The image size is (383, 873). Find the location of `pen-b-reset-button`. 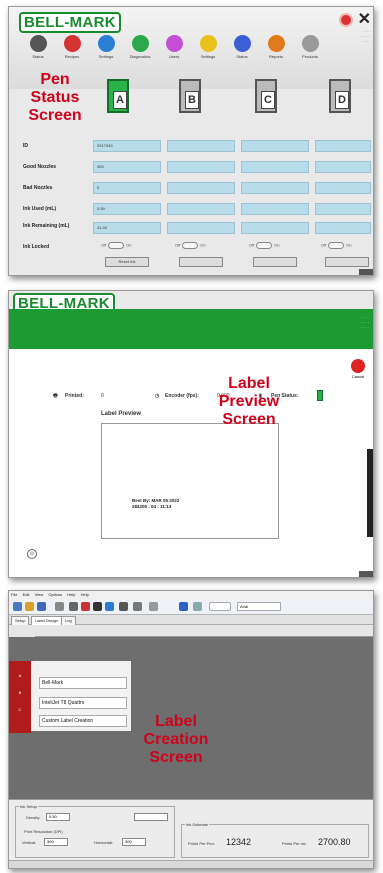

pen-b-reset-button is located at coordinates (201, 262).